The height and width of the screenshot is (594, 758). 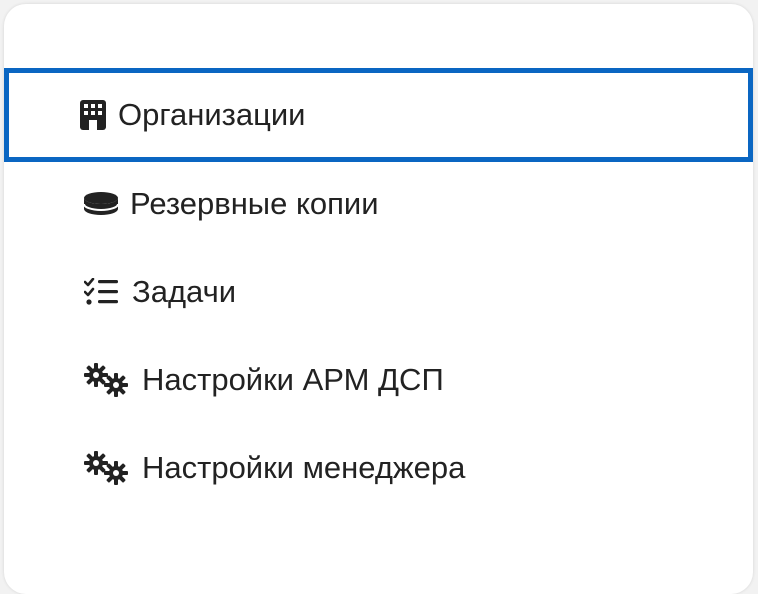 What do you see at coordinates (102, 292) in the screenshot?
I see `task-list-icon` at bounding box center [102, 292].